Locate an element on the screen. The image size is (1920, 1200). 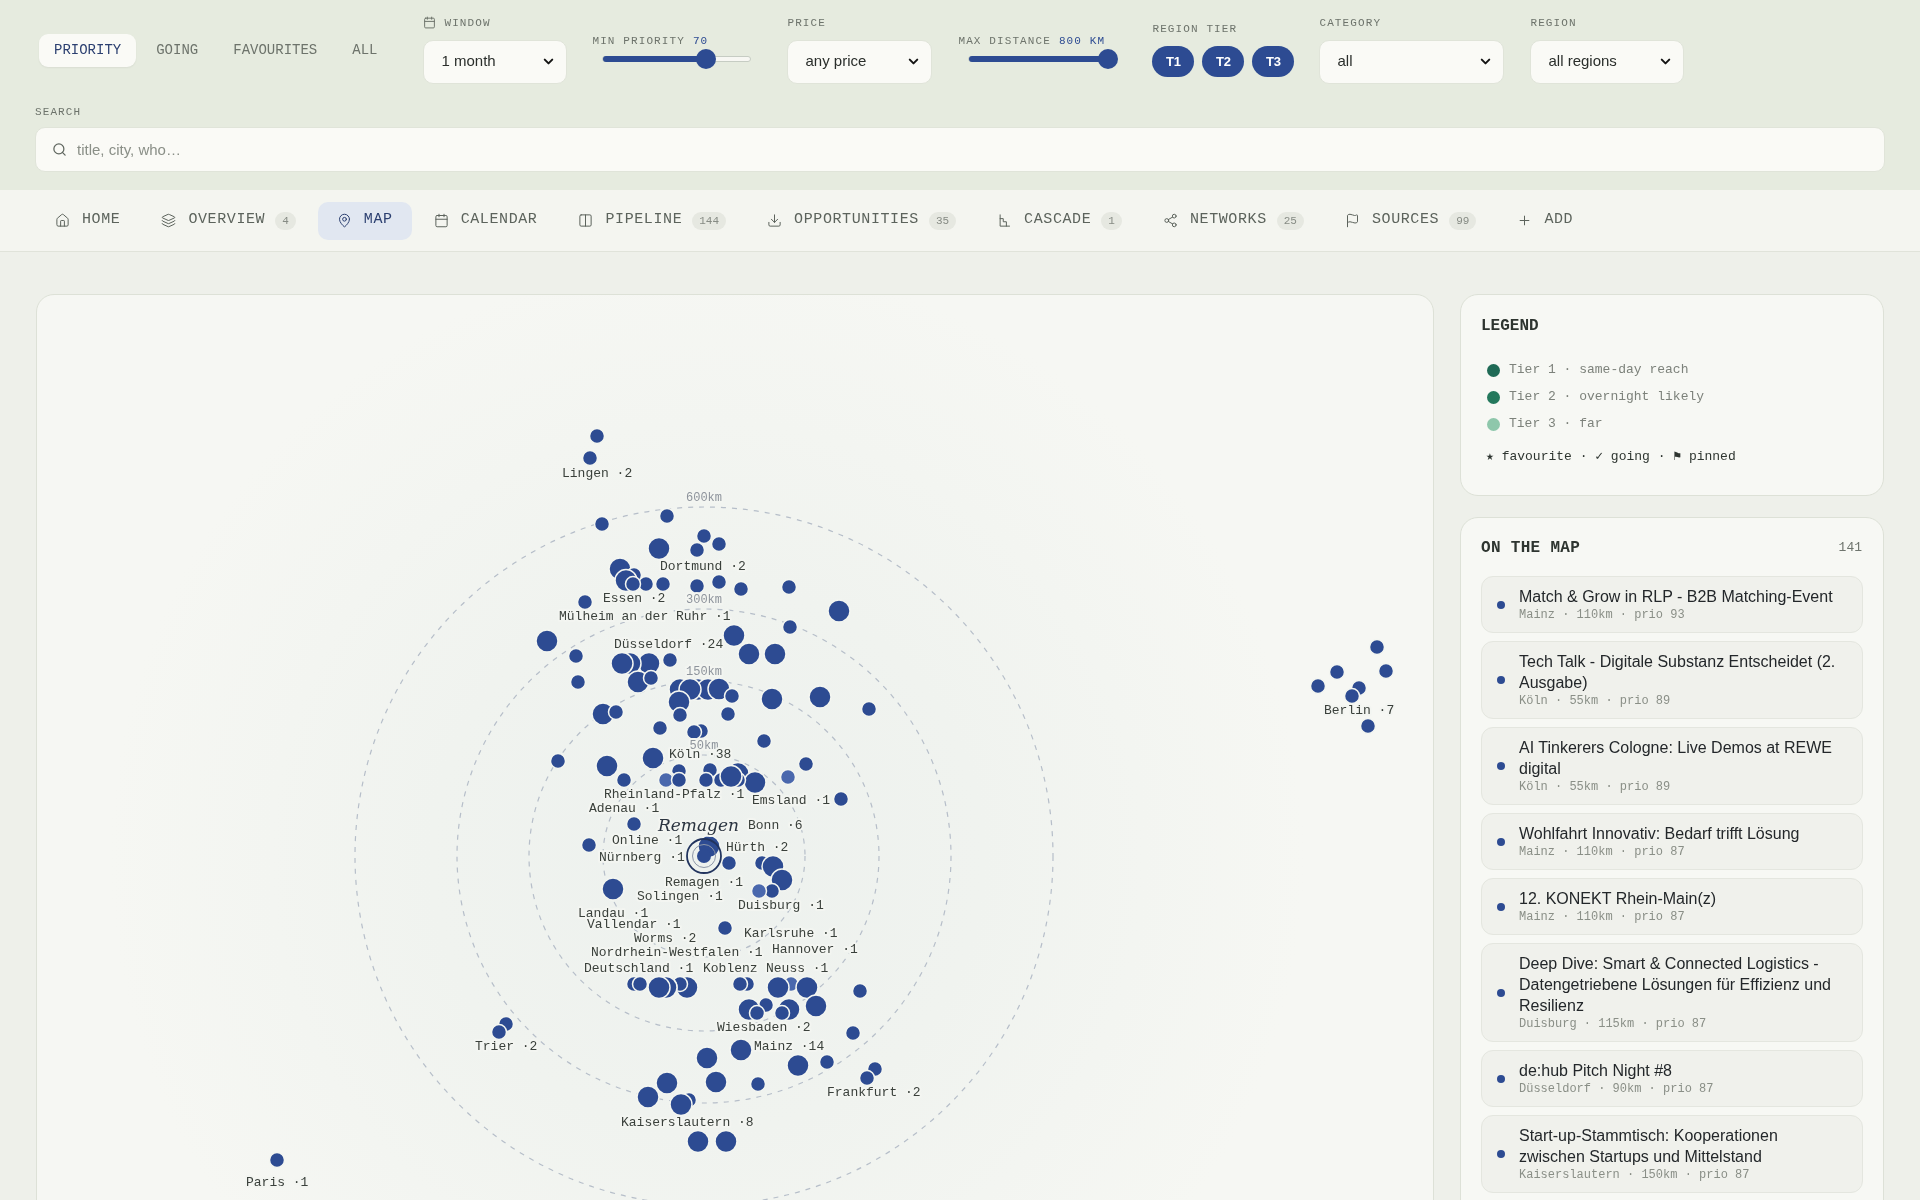
event-item: 12. KONEKT Rhein-Main(z) Mainz · 110km · prio 87 is located at coordinates (1672, 906).